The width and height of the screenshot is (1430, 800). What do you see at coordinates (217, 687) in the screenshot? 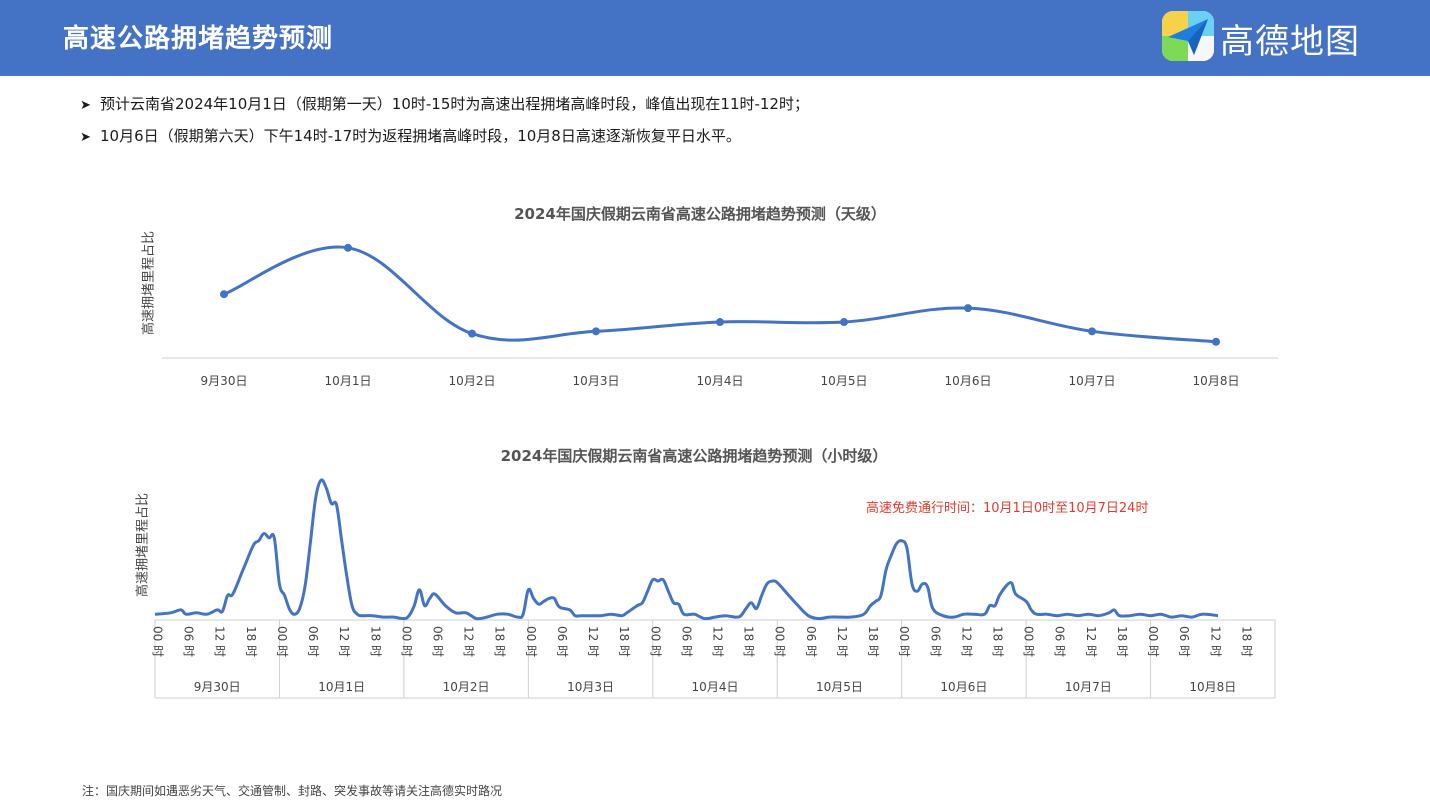
I see `hourly-day-label: 9月30日` at bounding box center [217, 687].